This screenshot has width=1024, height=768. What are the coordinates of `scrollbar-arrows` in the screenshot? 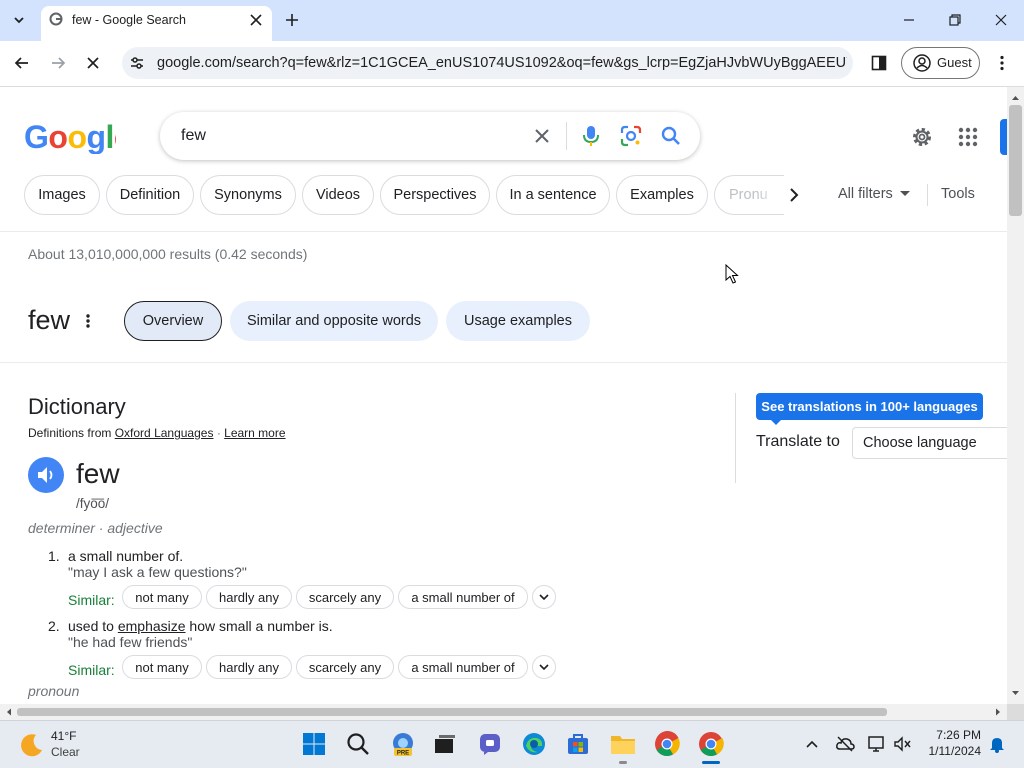 It's located at (503, 712).